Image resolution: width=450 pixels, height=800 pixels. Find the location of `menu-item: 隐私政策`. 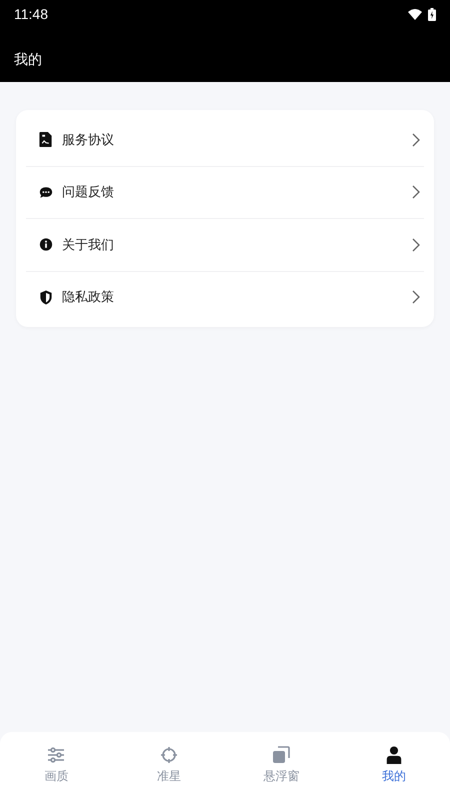

menu-item: 隐私政策 is located at coordinates (225, 297).